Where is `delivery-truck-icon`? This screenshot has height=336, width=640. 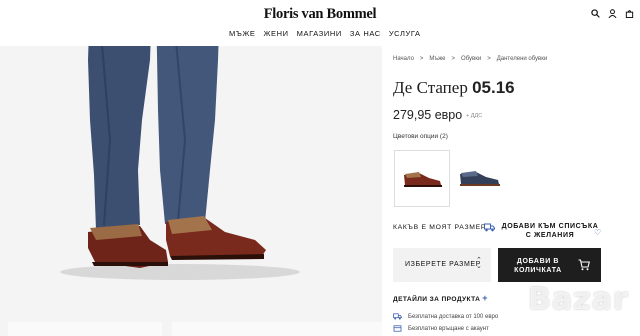
delivery-truck-icon is located at coordinates (489, 227).